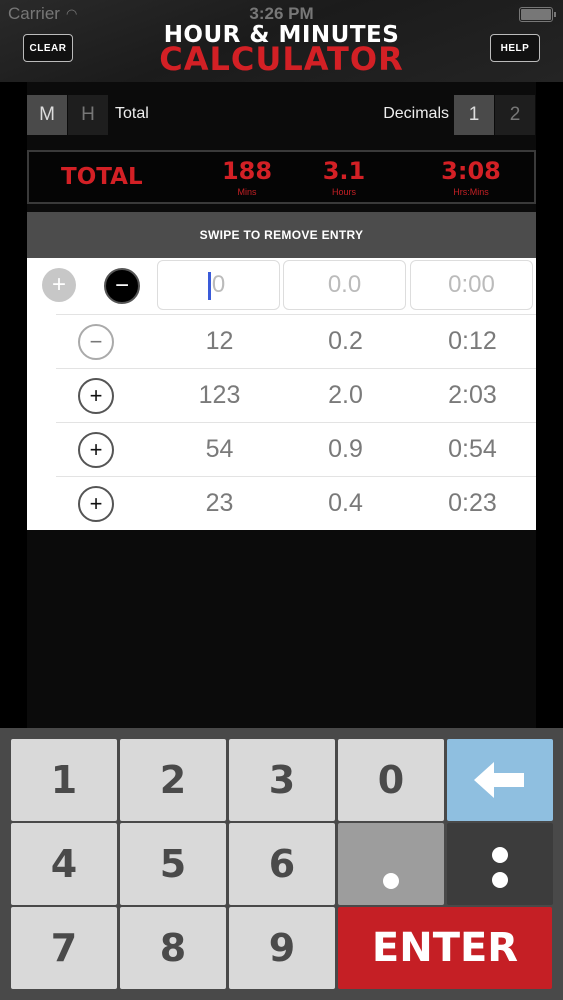 The width and height of the screenshot is (563, 1000). What do you see at coordinates (219, 341) in the screenshot?
I see `entry-mins: 12` at bounding box center [219, 341].